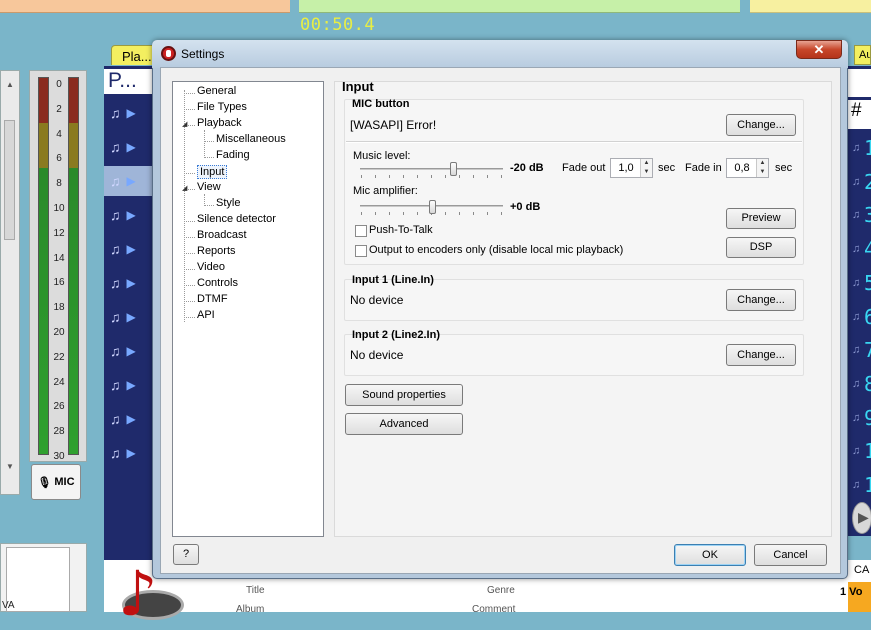 The image size is (871, 630). Describe the element at coordinates (222, 235) in the screenshot. I see `tree-item-broadcast: Broadcast` at that location.